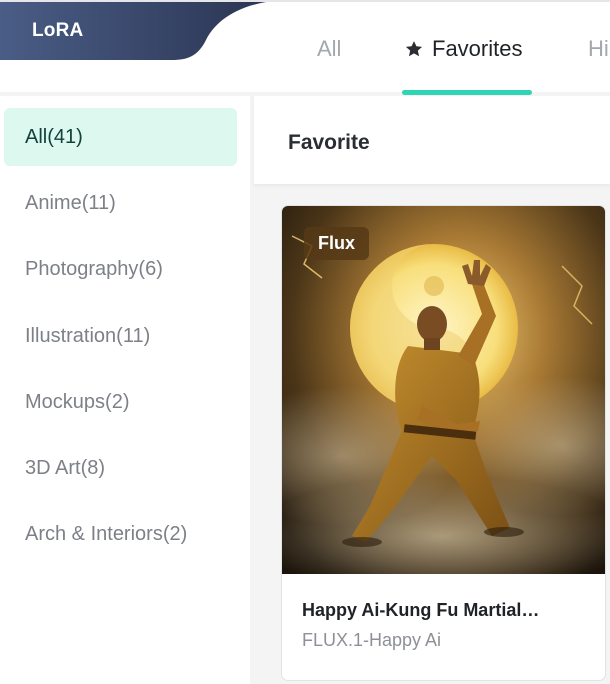 The height and width of the screenshot is (684, 610). What do you see at coordinates (432, 140) in the screenshot?
I see `main-header: Favorite` at bounding box center [432, 140].